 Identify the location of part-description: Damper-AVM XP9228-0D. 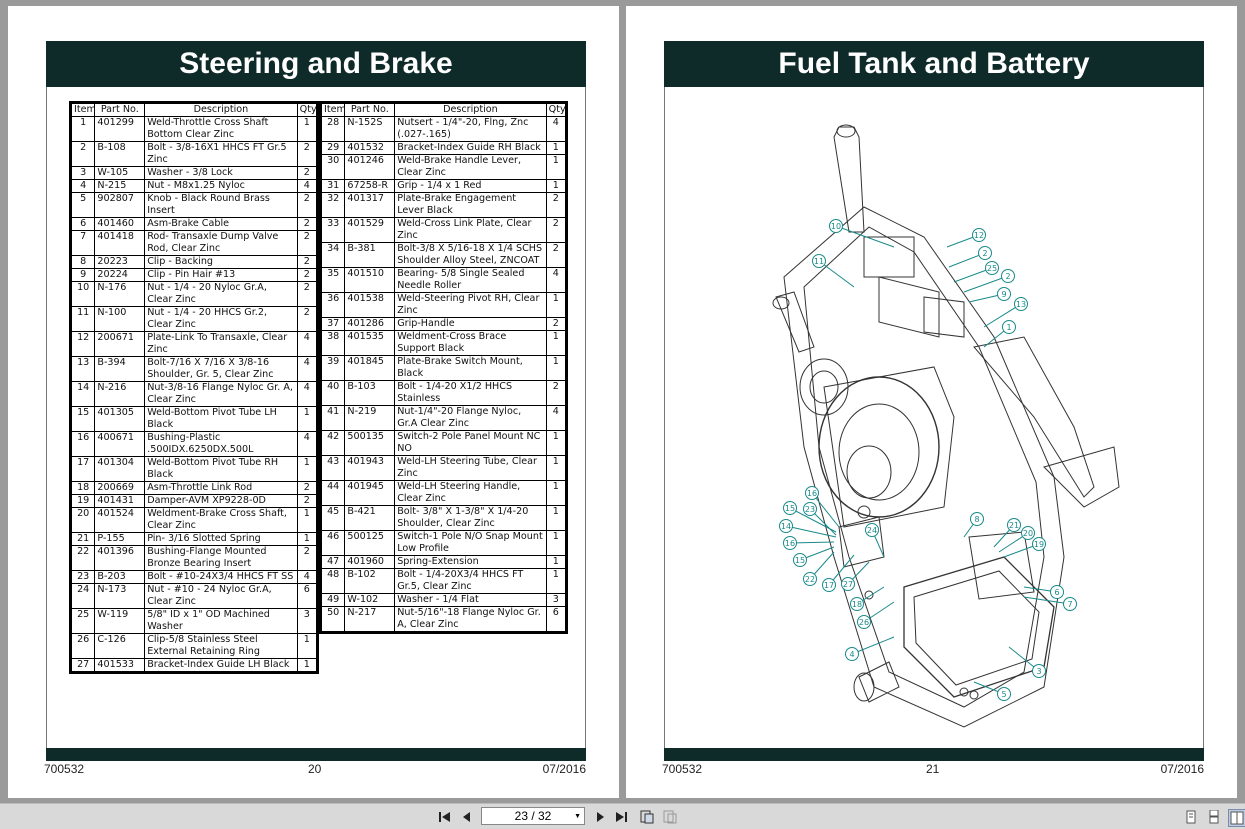
(221, 501).